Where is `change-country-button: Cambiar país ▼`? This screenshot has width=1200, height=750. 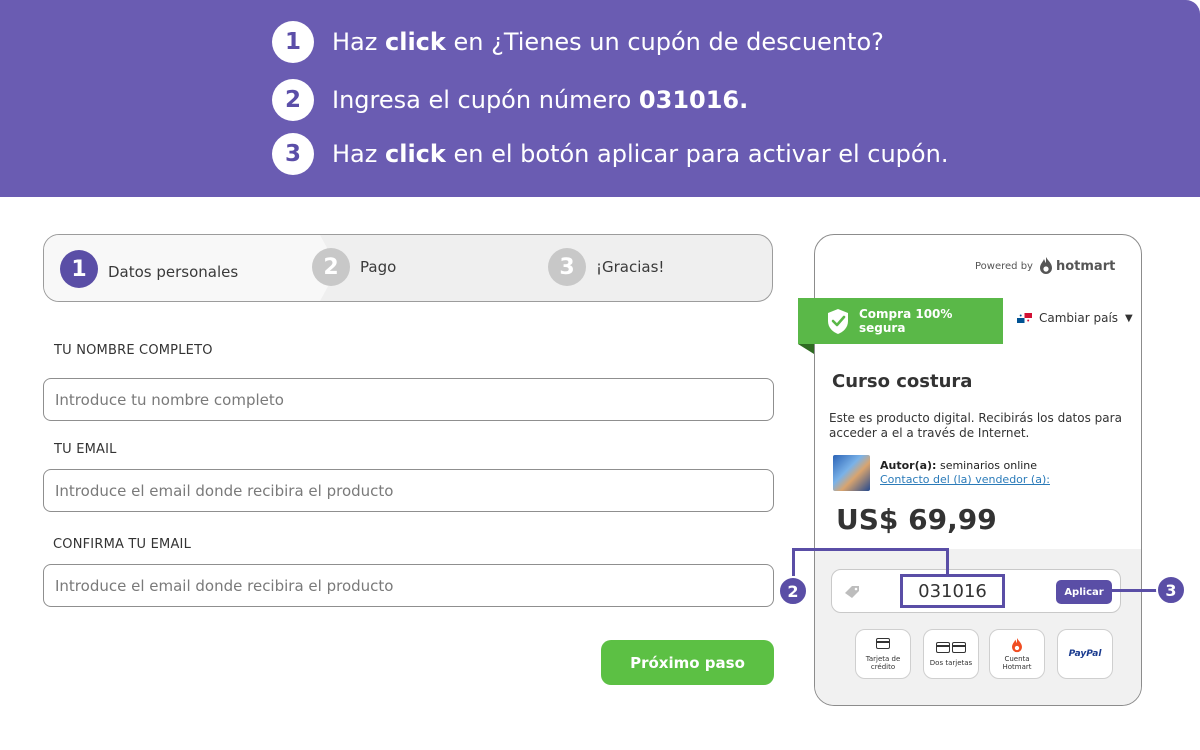 change-country-button: Cambiar país ▼ is located at coordinates (1075, 318).